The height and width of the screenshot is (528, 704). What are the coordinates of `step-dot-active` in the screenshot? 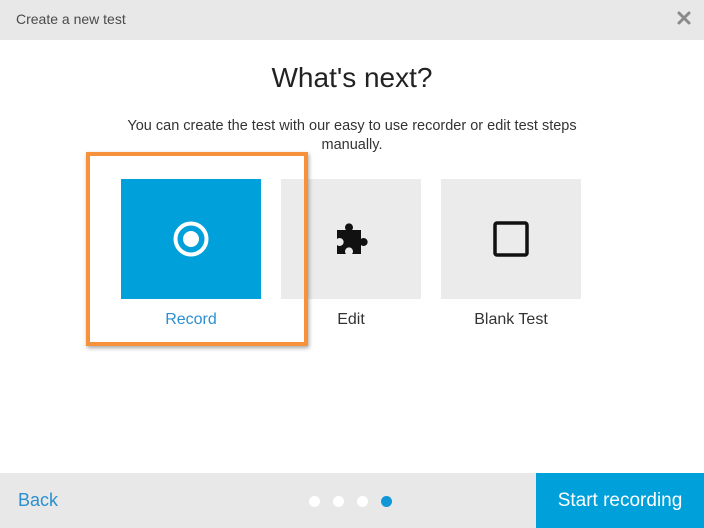 It's located at (386, 501).